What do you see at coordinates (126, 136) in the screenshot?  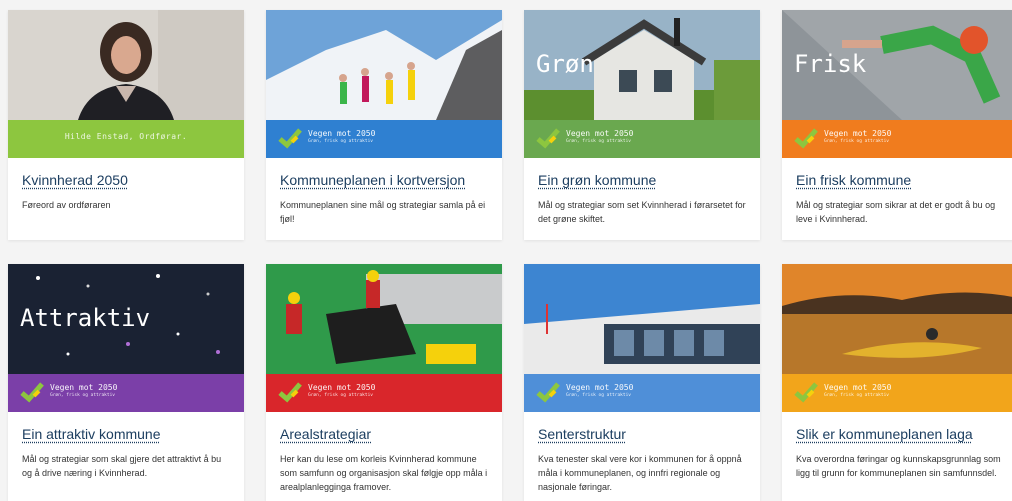 I see `photo-caption: Hilde Enstad, Ordførar.` at bounding box center [126, 136].